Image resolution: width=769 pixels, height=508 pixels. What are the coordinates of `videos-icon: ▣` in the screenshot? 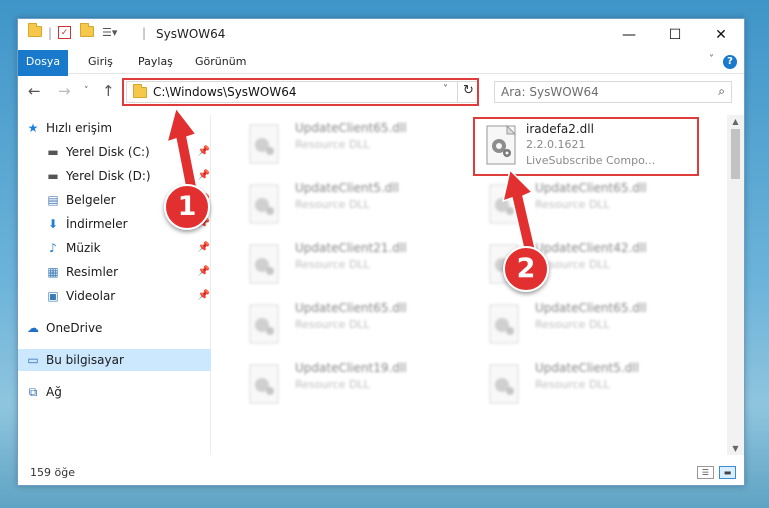 It's located at (53, 296).